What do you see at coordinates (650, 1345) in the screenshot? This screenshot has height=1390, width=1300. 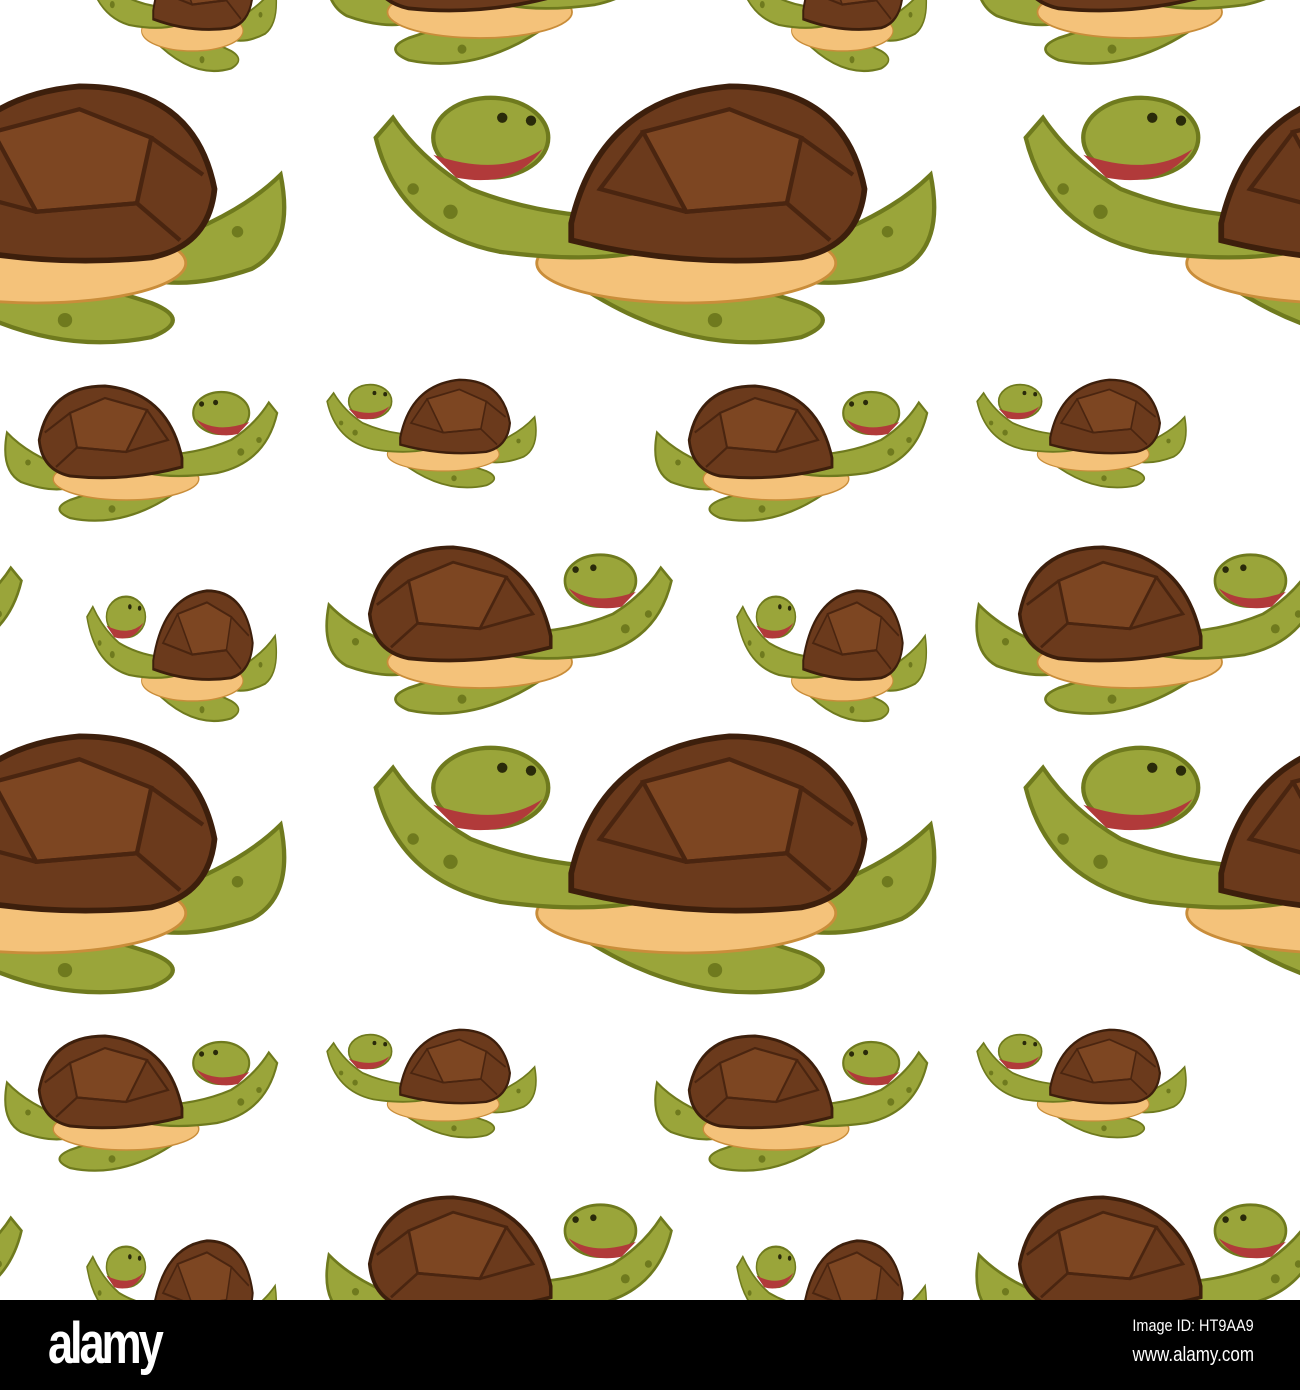 I see `watermark-footer: alamy Image ID: HT9AA9 www.alamy.com` at bounding box center [650, 1345].